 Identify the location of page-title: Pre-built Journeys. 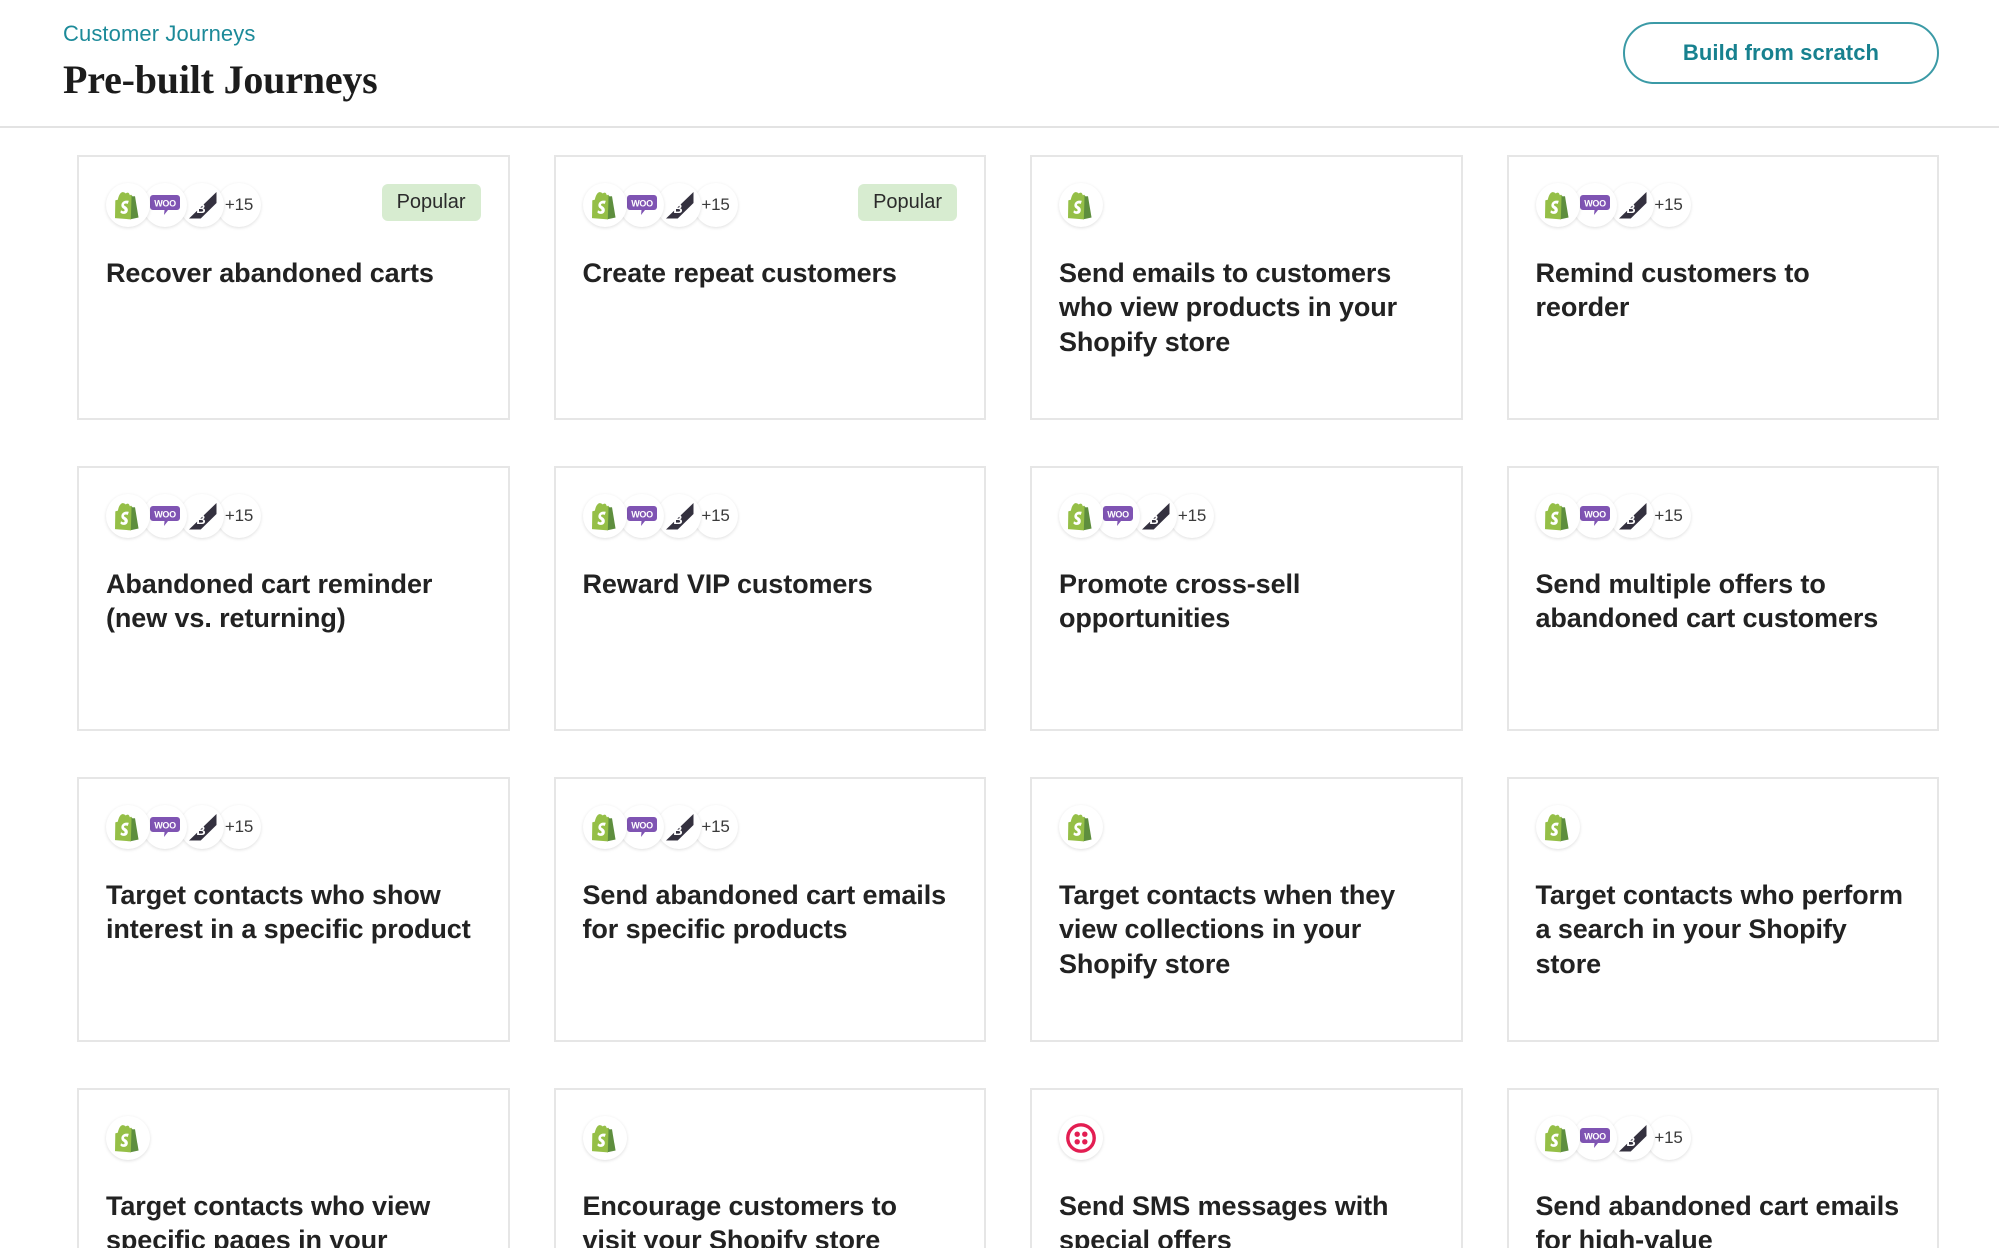
(220, 79).